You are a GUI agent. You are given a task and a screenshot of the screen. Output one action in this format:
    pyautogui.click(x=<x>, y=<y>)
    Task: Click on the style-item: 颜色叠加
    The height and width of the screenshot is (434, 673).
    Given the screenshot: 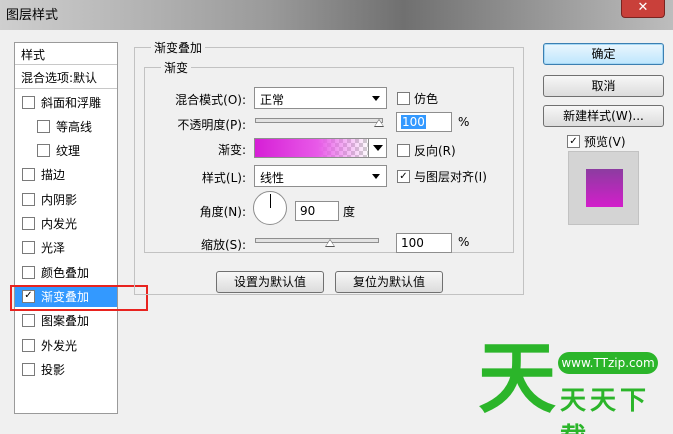 What is the action you would take?
    pyautogui.click(x=66, y=272)
    